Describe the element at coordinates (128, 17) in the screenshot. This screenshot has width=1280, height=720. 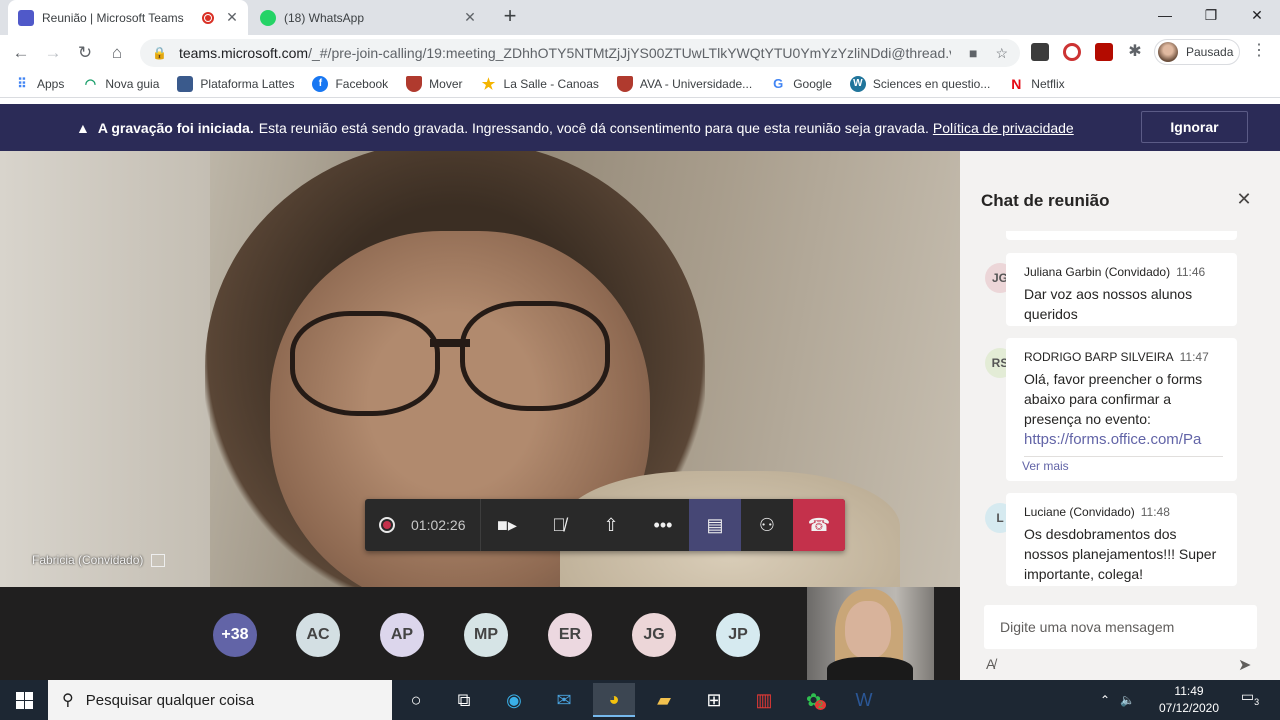
I see `tab-teams: Reunião | Microsoft Teams ✕` at that location.